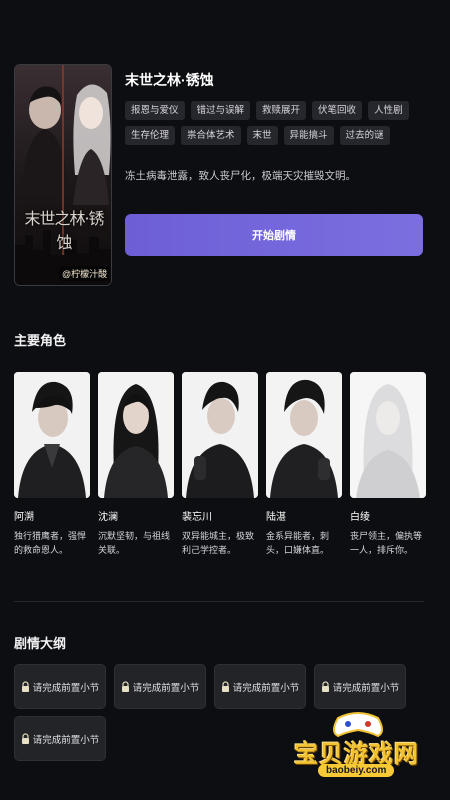 The width and height of the screenshot is (450, 800). Describe the element at coordinates (108, 517) in the screenshot. I see `character-name: 沈澜` at that location.